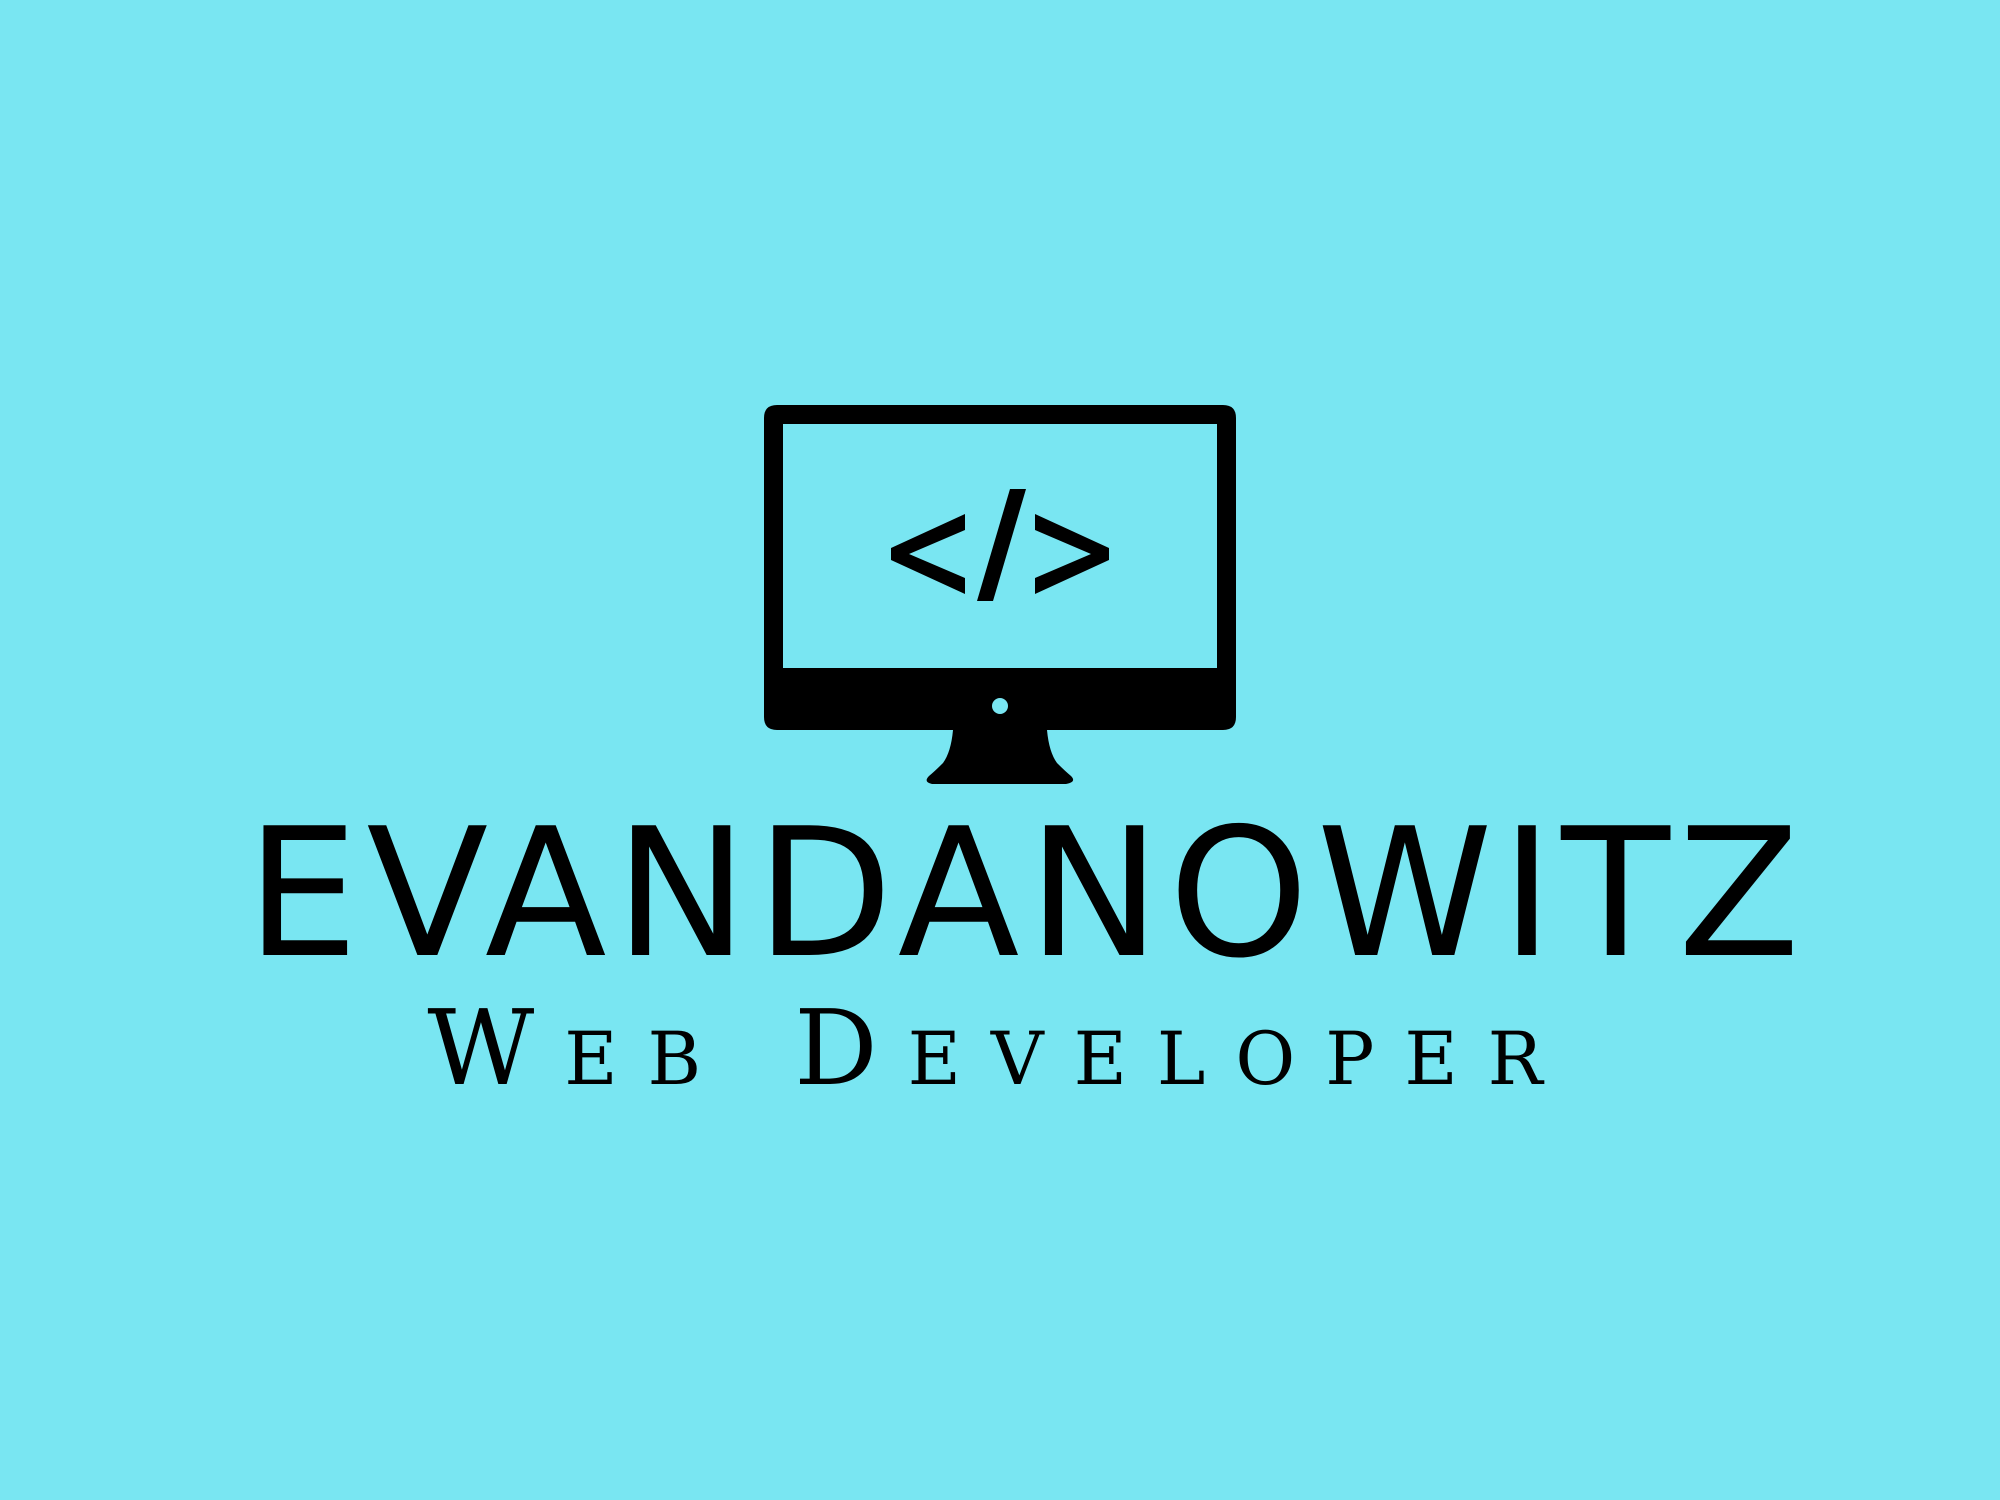 This screenshot has width=2000, height=1500. I want to click on brand-tagline: Web Developer, so click(1000, 1048).